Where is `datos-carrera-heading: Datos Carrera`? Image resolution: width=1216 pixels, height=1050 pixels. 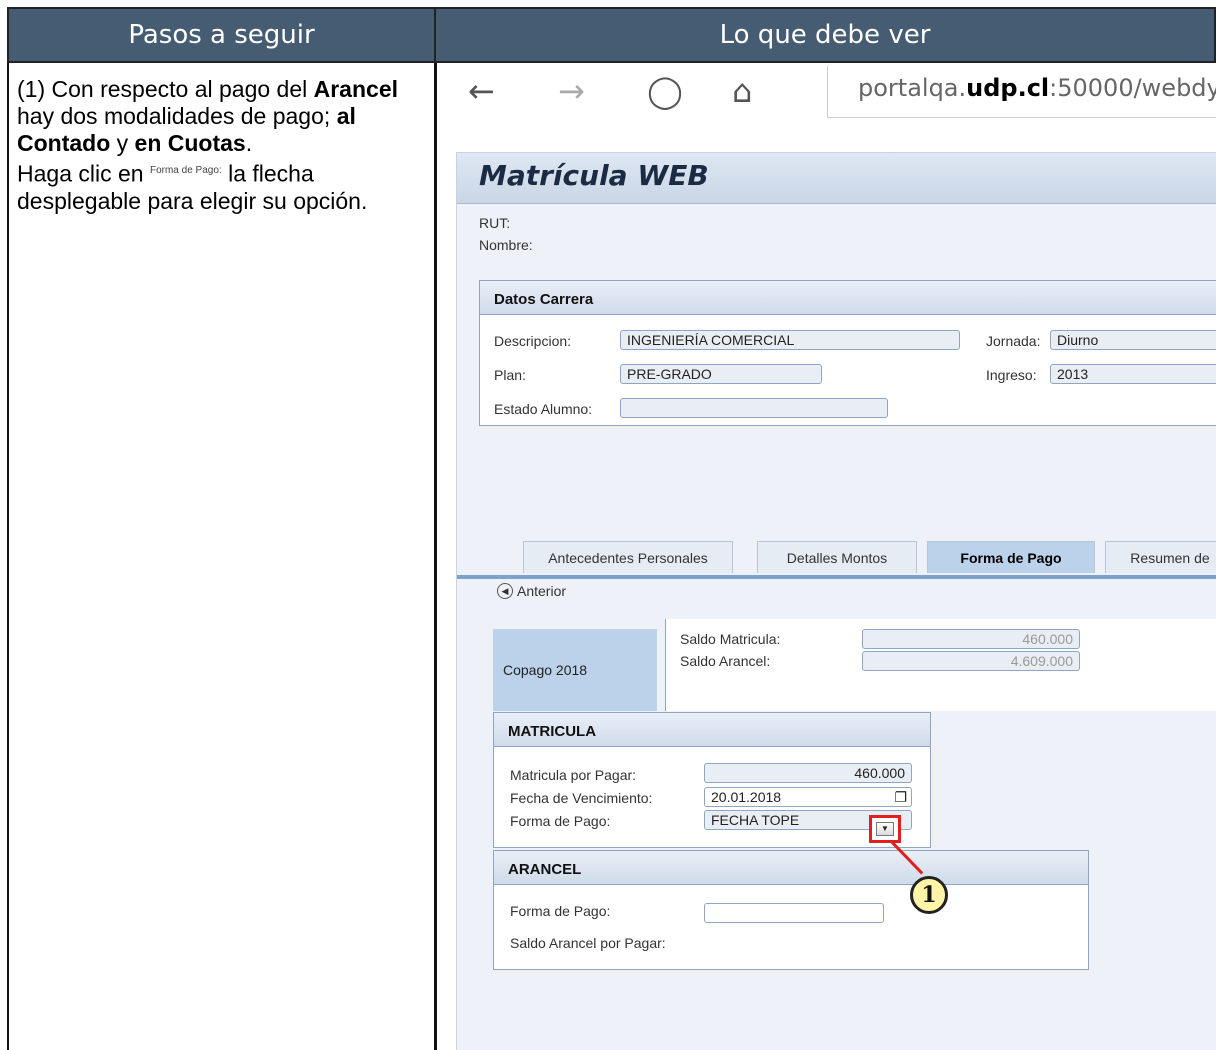
datos-carrera-heading: Datos Carrera is located at coordinates (848, 298).